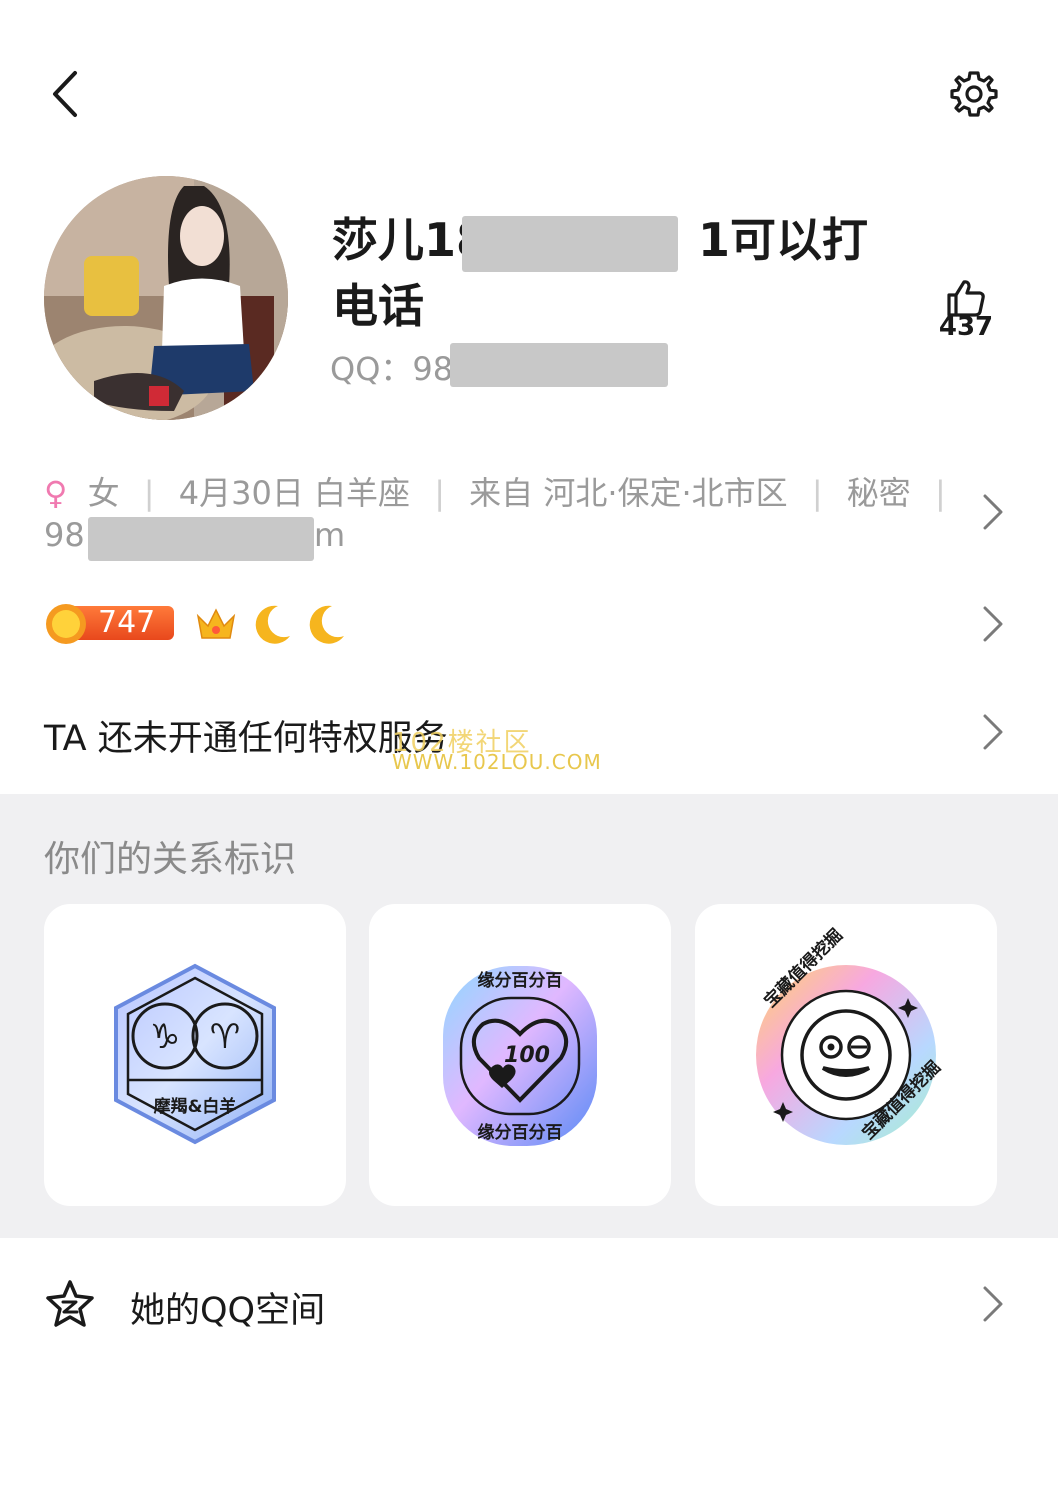  Describe the element at coordinates (228, 1311) in the screenshot. I see `qzone-label: 她的QQ空间` at that location.